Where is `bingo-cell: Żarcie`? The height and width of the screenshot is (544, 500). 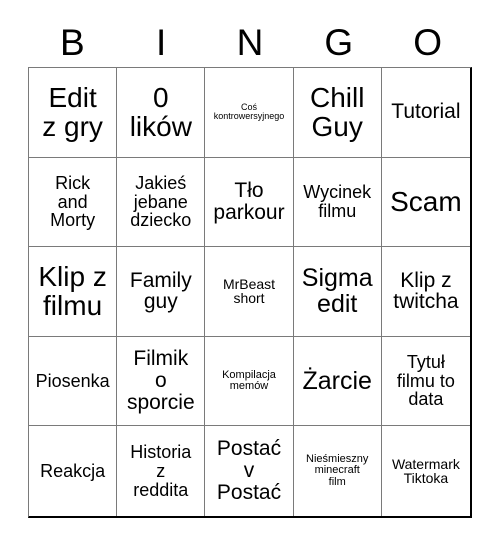
bingo-cell: Żarcie is located at coordinates (337, 381).